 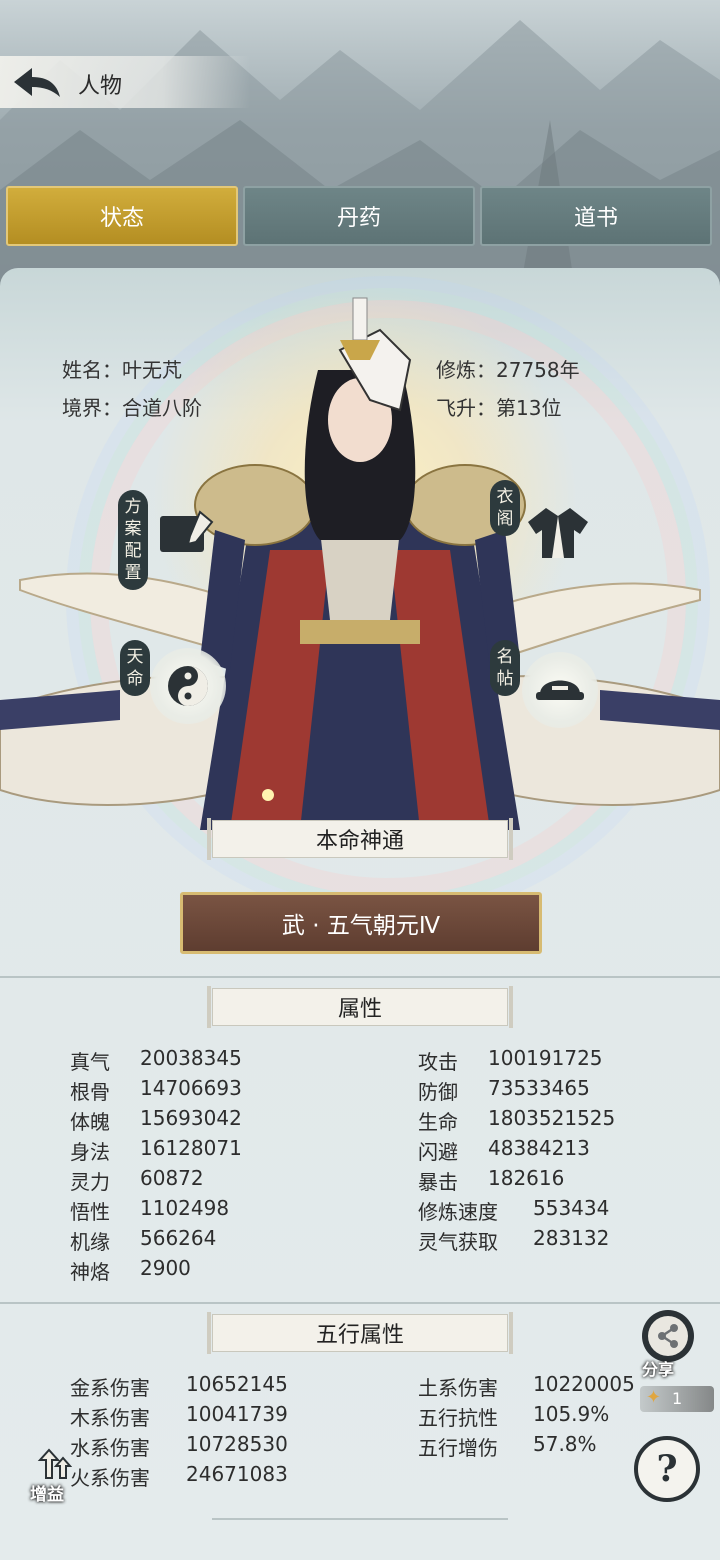 What do you see at coordinates (458, 1448) in the screenshot?
I see `stat-label: 五行增伤` at bounding box center [458, 1448].